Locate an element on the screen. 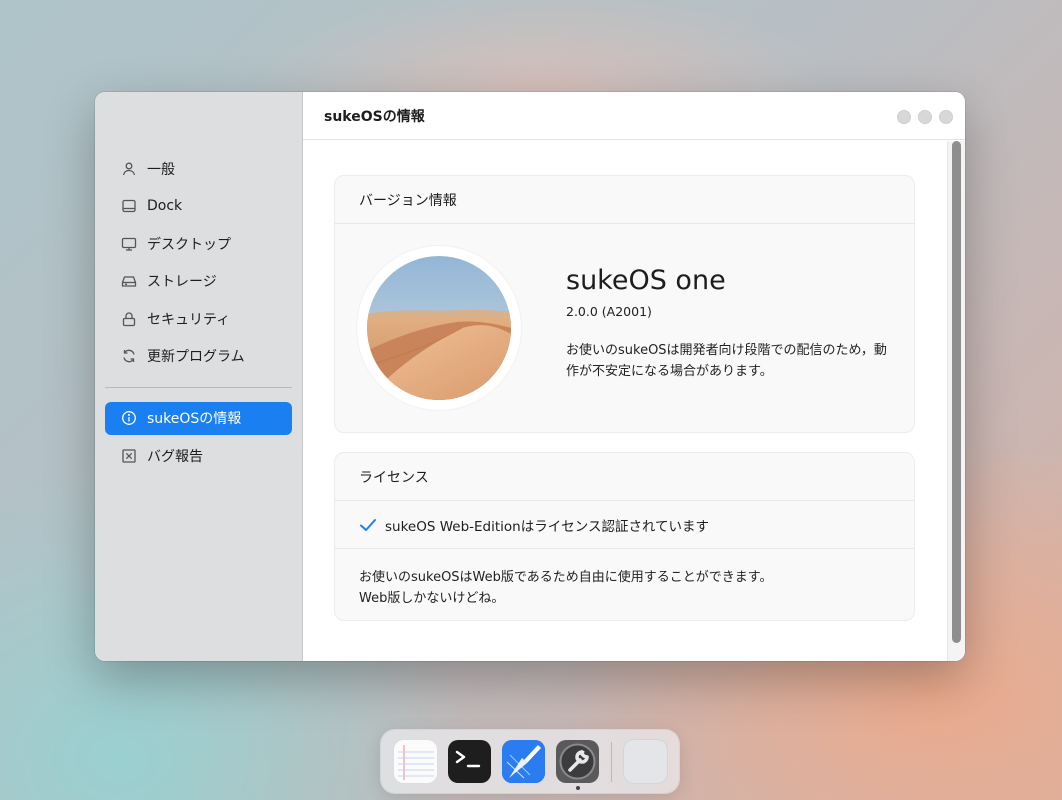 This screenshot has width=1062, height=800. dock-icon is located at coordinates (129, 206).